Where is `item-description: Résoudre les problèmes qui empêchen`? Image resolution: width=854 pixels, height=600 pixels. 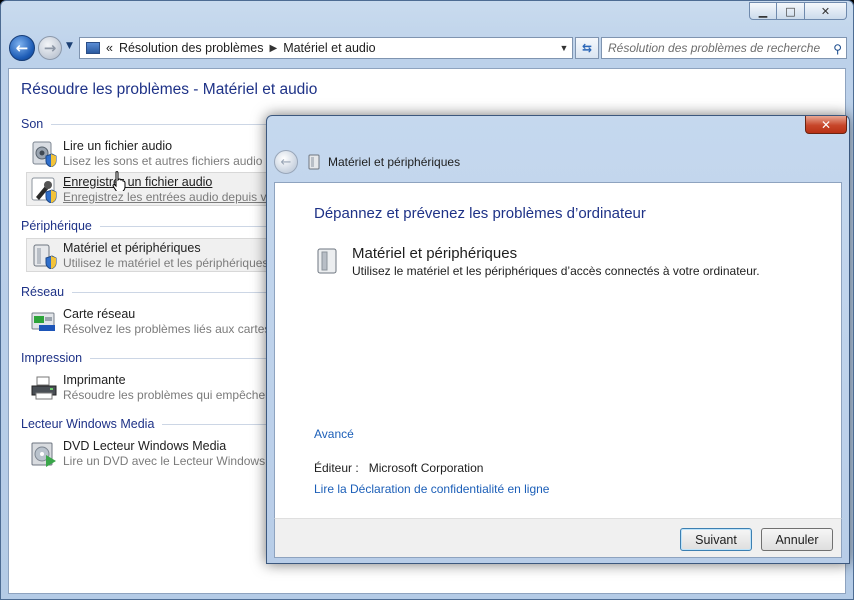 item-description: Résoudre les problèmes qui empêchen is located at coordinates (167, 395).